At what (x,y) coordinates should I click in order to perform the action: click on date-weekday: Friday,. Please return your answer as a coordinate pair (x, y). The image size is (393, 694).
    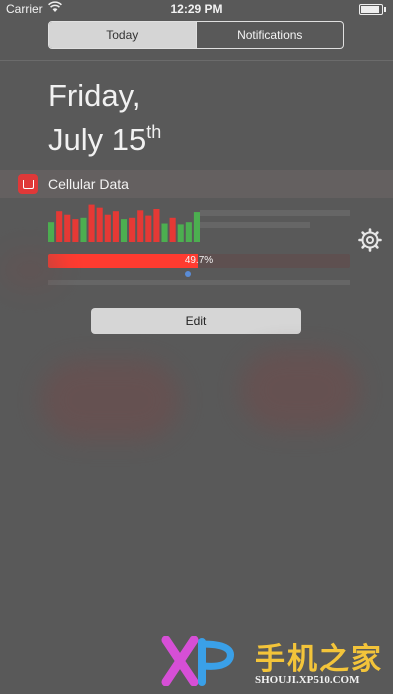
    Looking at the image, I should click on (94, 95).